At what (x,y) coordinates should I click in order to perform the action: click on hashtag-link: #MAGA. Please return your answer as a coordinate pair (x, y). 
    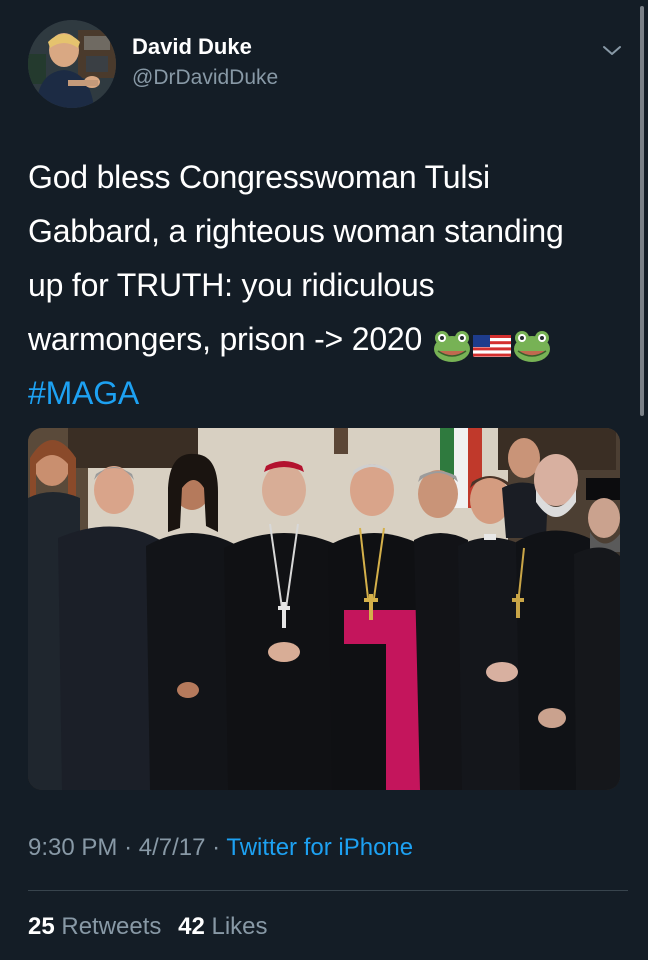
    Looking at the image, I should click on (326, 393).